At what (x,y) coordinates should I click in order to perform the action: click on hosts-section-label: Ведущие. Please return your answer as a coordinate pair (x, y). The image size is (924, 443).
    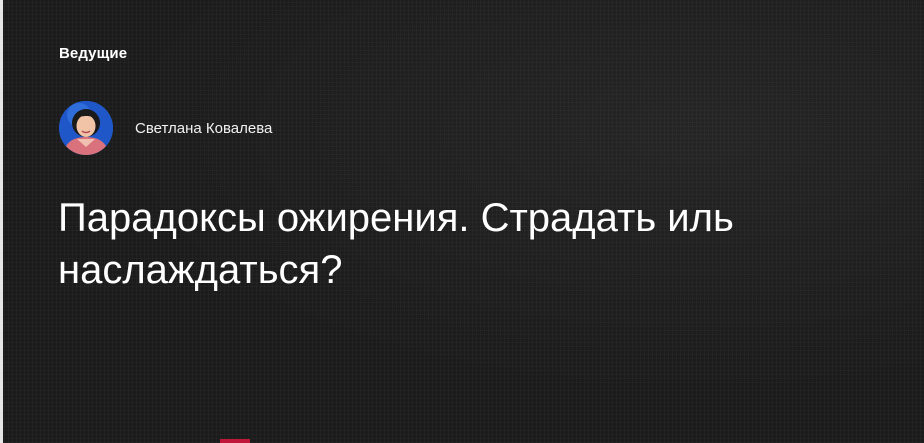
    Looking at the image, I should click on (93, 53).